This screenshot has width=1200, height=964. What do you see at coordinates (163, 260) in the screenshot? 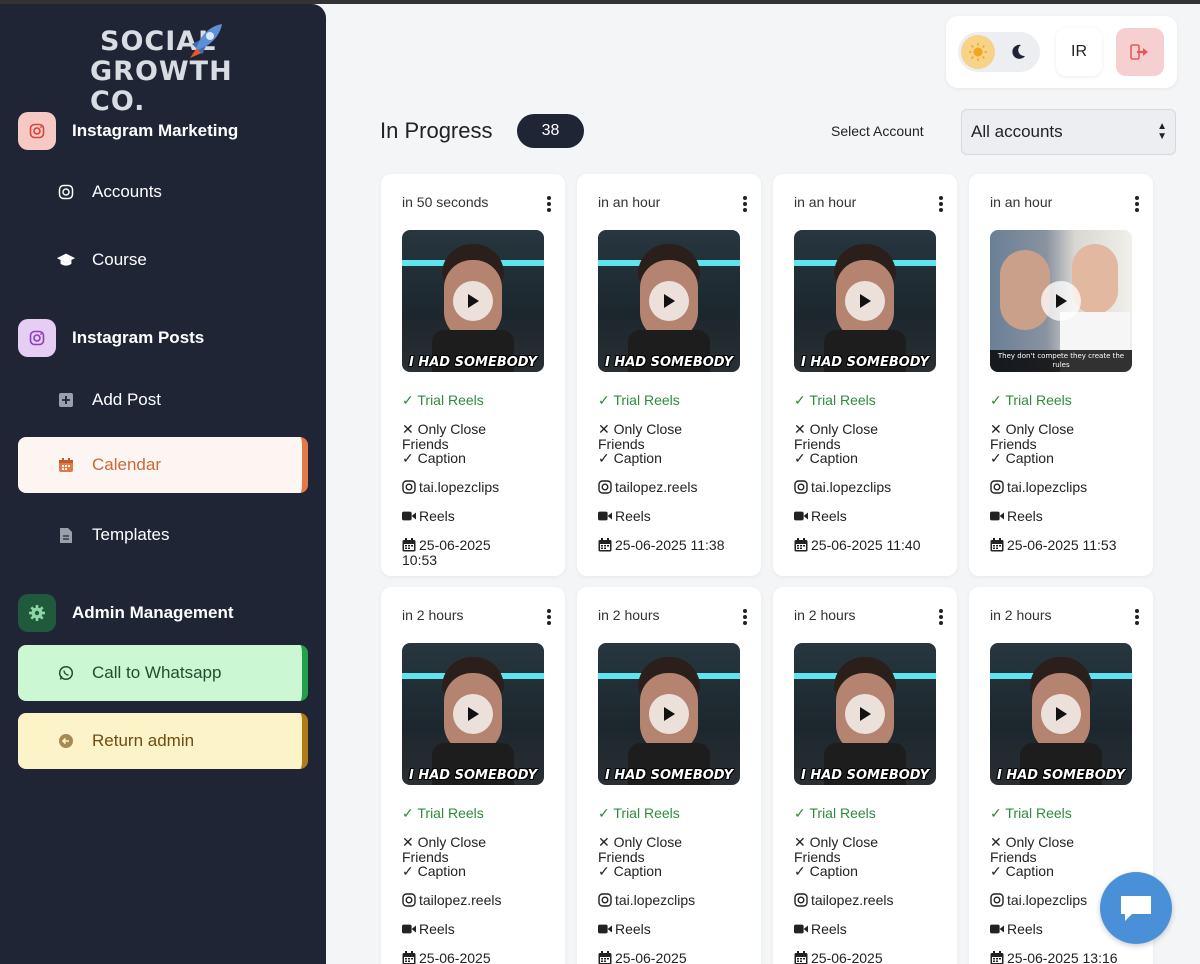
I see `sidebar-item-course: Course` at bounding box center [163, 260].